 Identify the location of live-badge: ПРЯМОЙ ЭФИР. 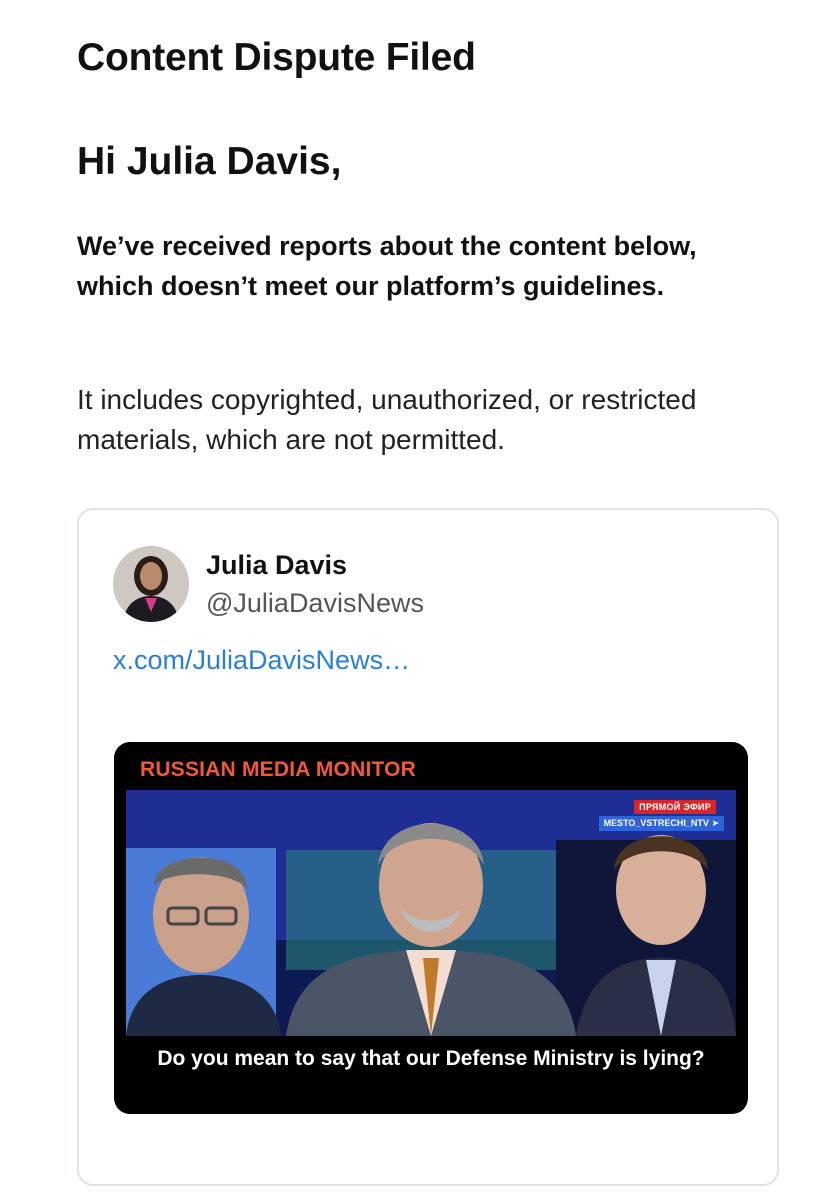
(675, 807).